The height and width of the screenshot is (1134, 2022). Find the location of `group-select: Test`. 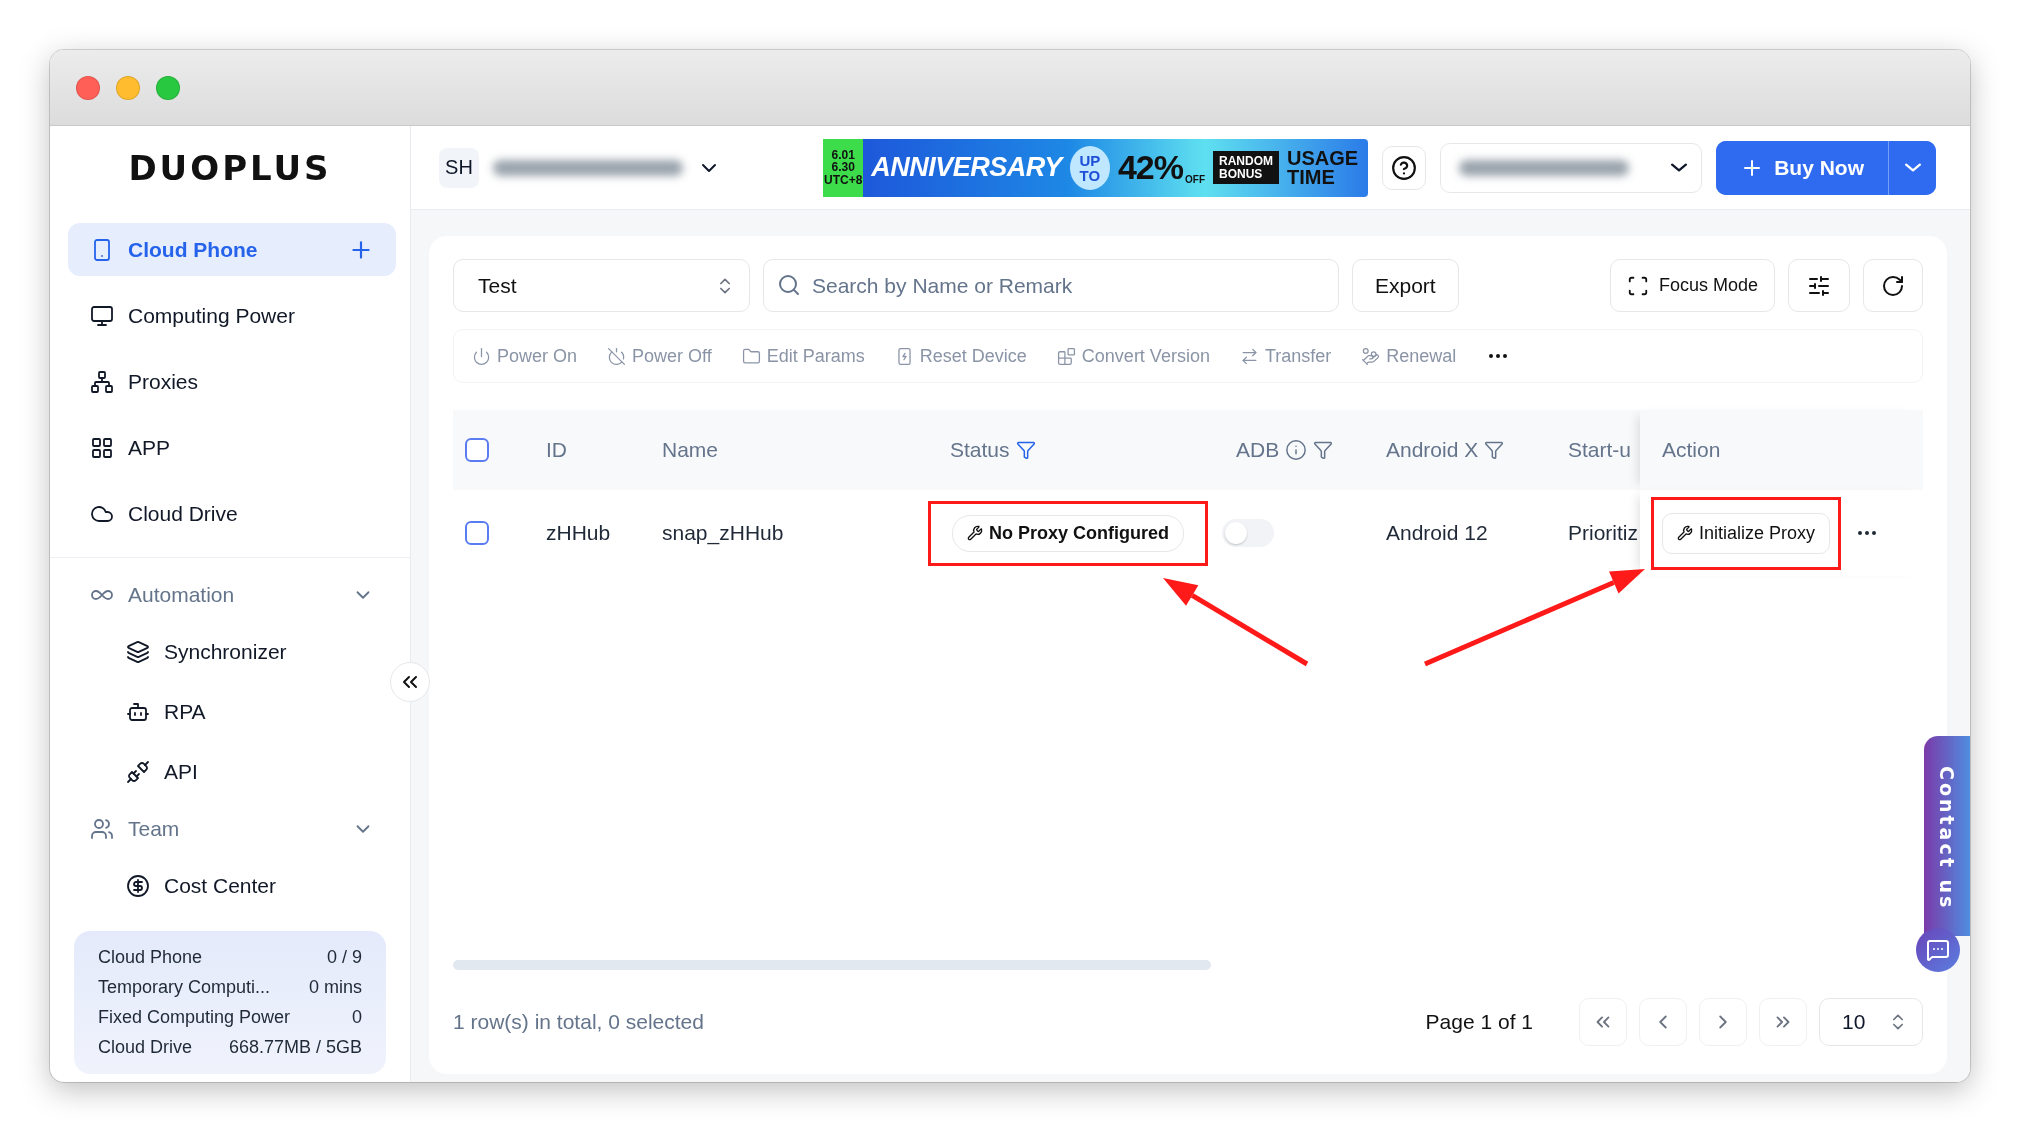

group-select: Test is located at coordinates (601, 285).